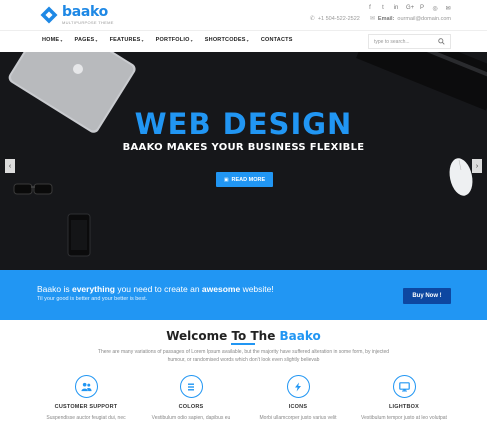 This screenshot has height=422, width=487. I want to click on buy-now-button: Buy Now !, so click(427, 296).